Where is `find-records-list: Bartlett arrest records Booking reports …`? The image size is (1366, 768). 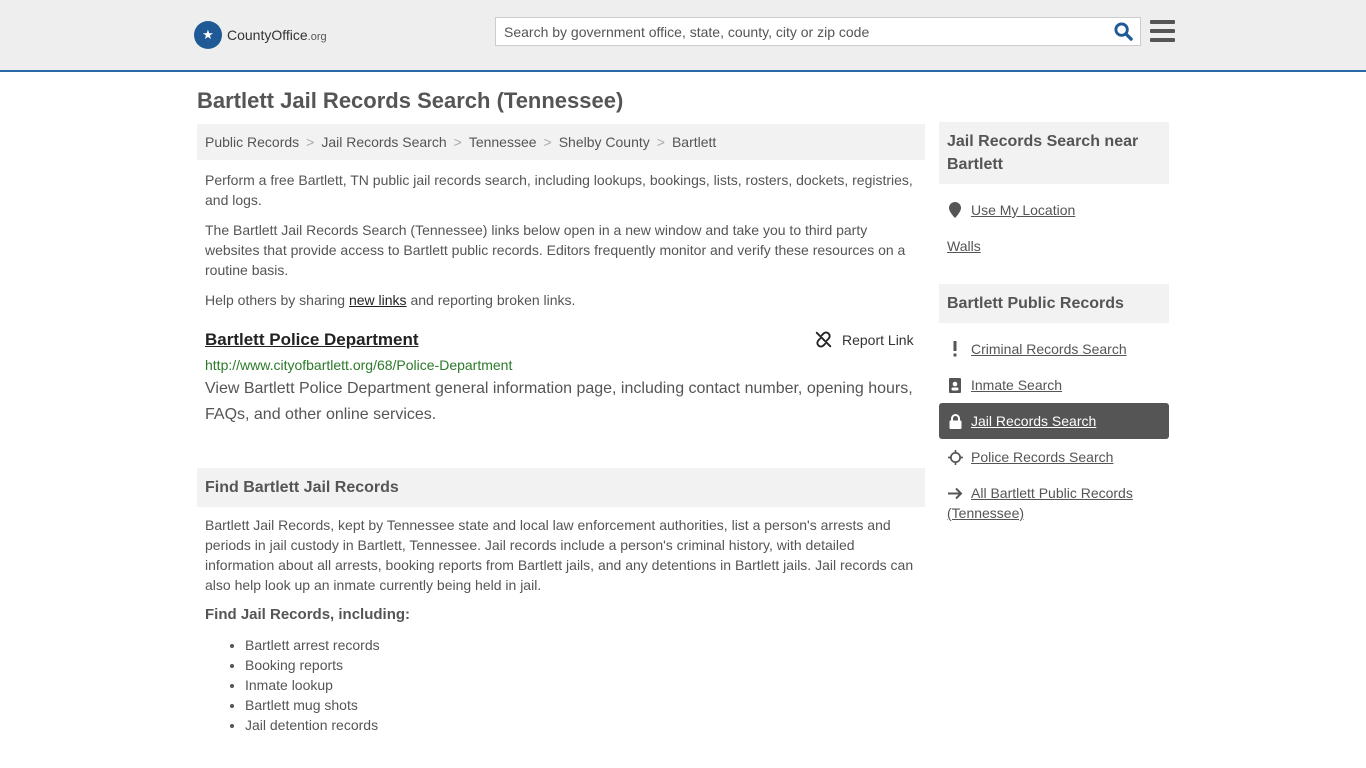
find-records-list: Bartlett arrest records Booking reports … is located at coordinates (312, 685).